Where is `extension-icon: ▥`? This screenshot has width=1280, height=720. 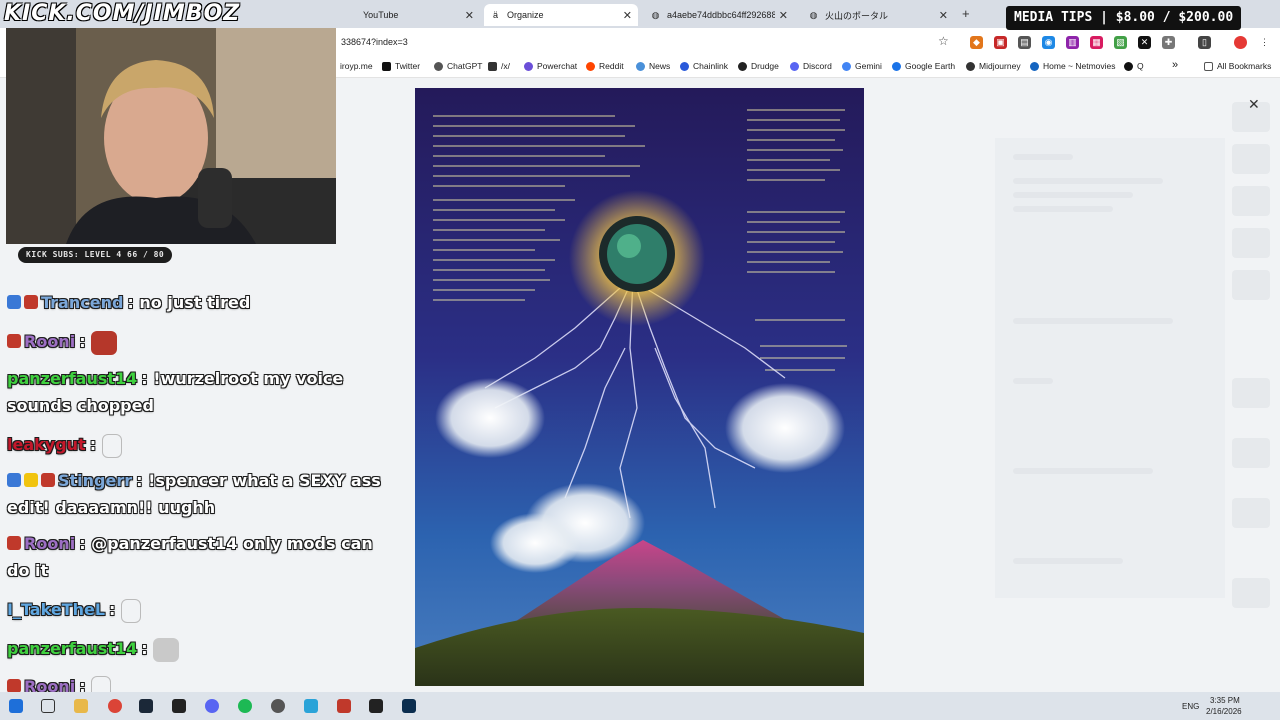
extension-icon: ▥ is located at coordinates (1072, 42).